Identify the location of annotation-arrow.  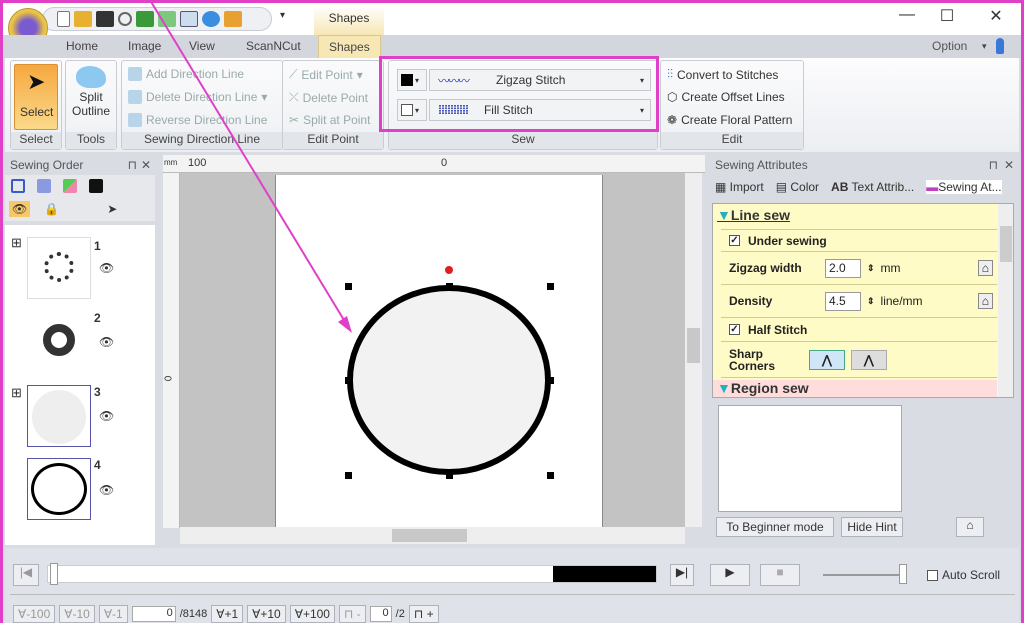
(250, 165).